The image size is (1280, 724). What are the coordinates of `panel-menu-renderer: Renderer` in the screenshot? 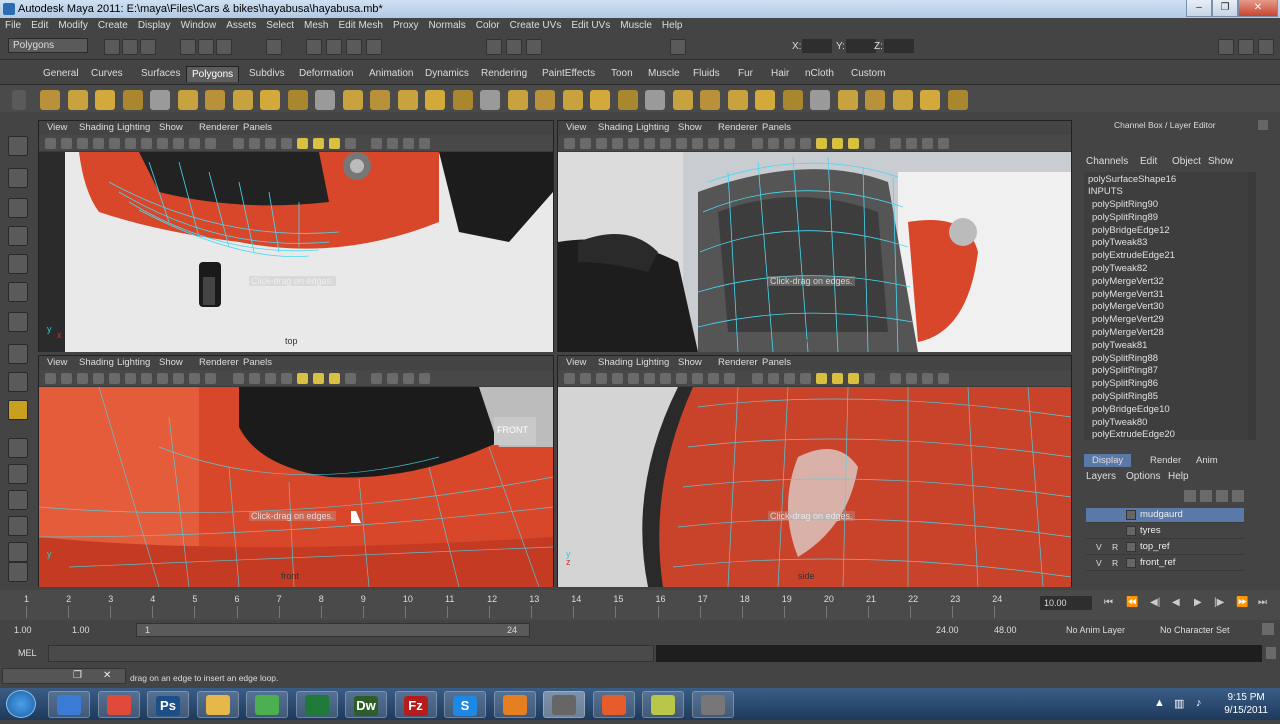 It's located at (738, 363).